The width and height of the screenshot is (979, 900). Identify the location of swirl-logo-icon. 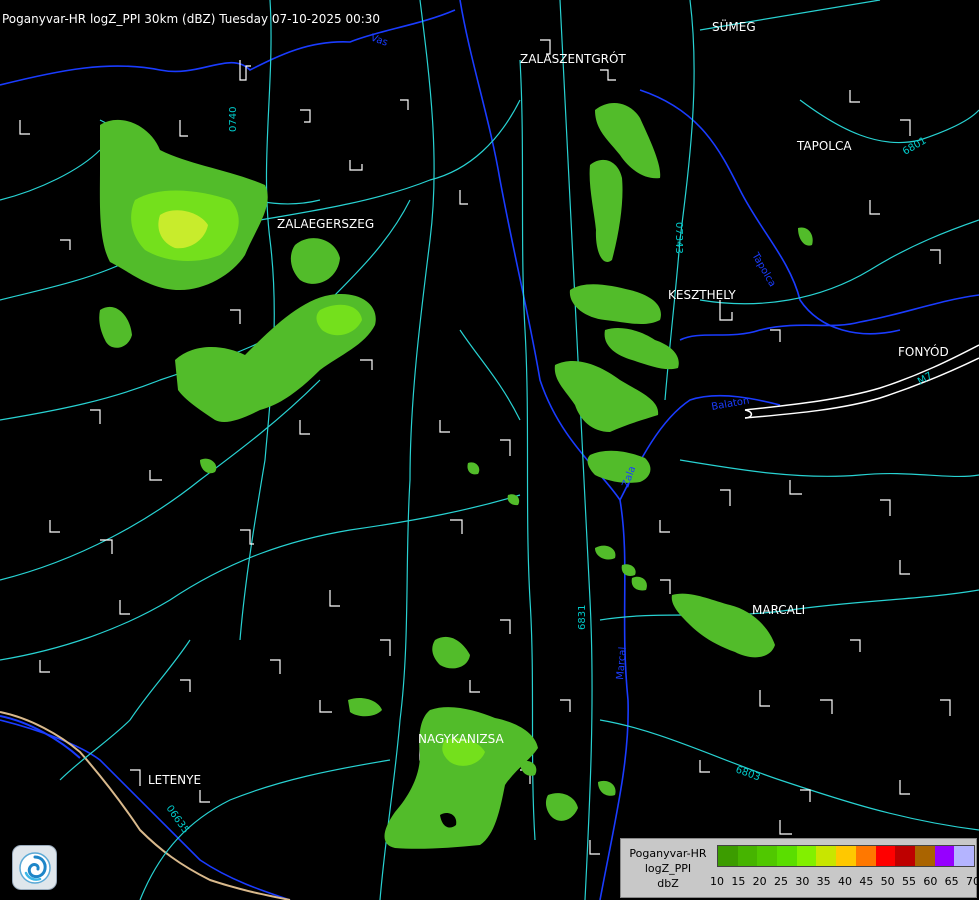
(34, 867).